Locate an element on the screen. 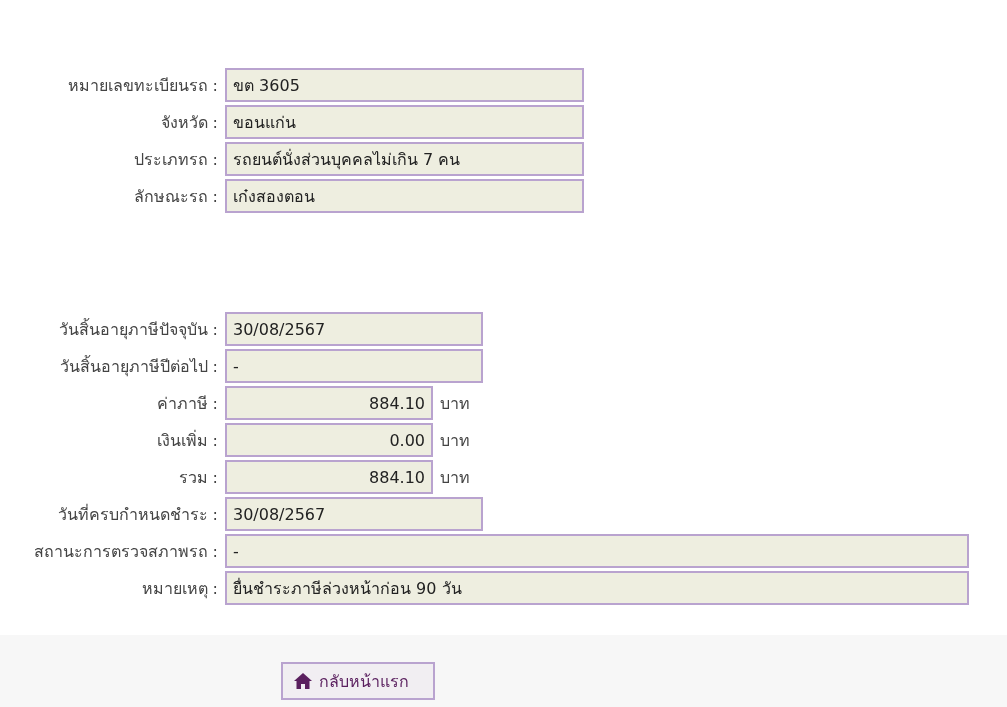 This screenshot has width=1007, height=707. home-button: กลับหน้าแรก is located at coordinates (358, 681).